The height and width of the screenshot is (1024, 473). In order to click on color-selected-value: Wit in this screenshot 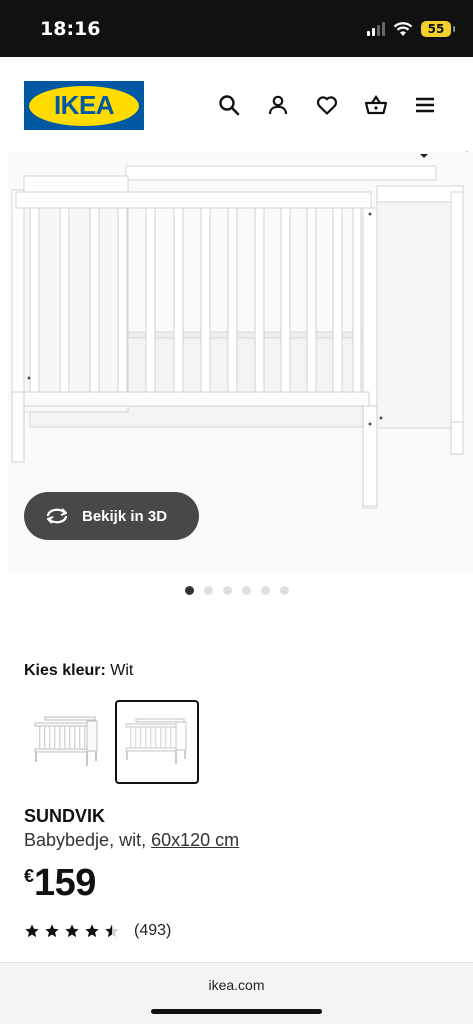, I will do `click(122, 670)`.